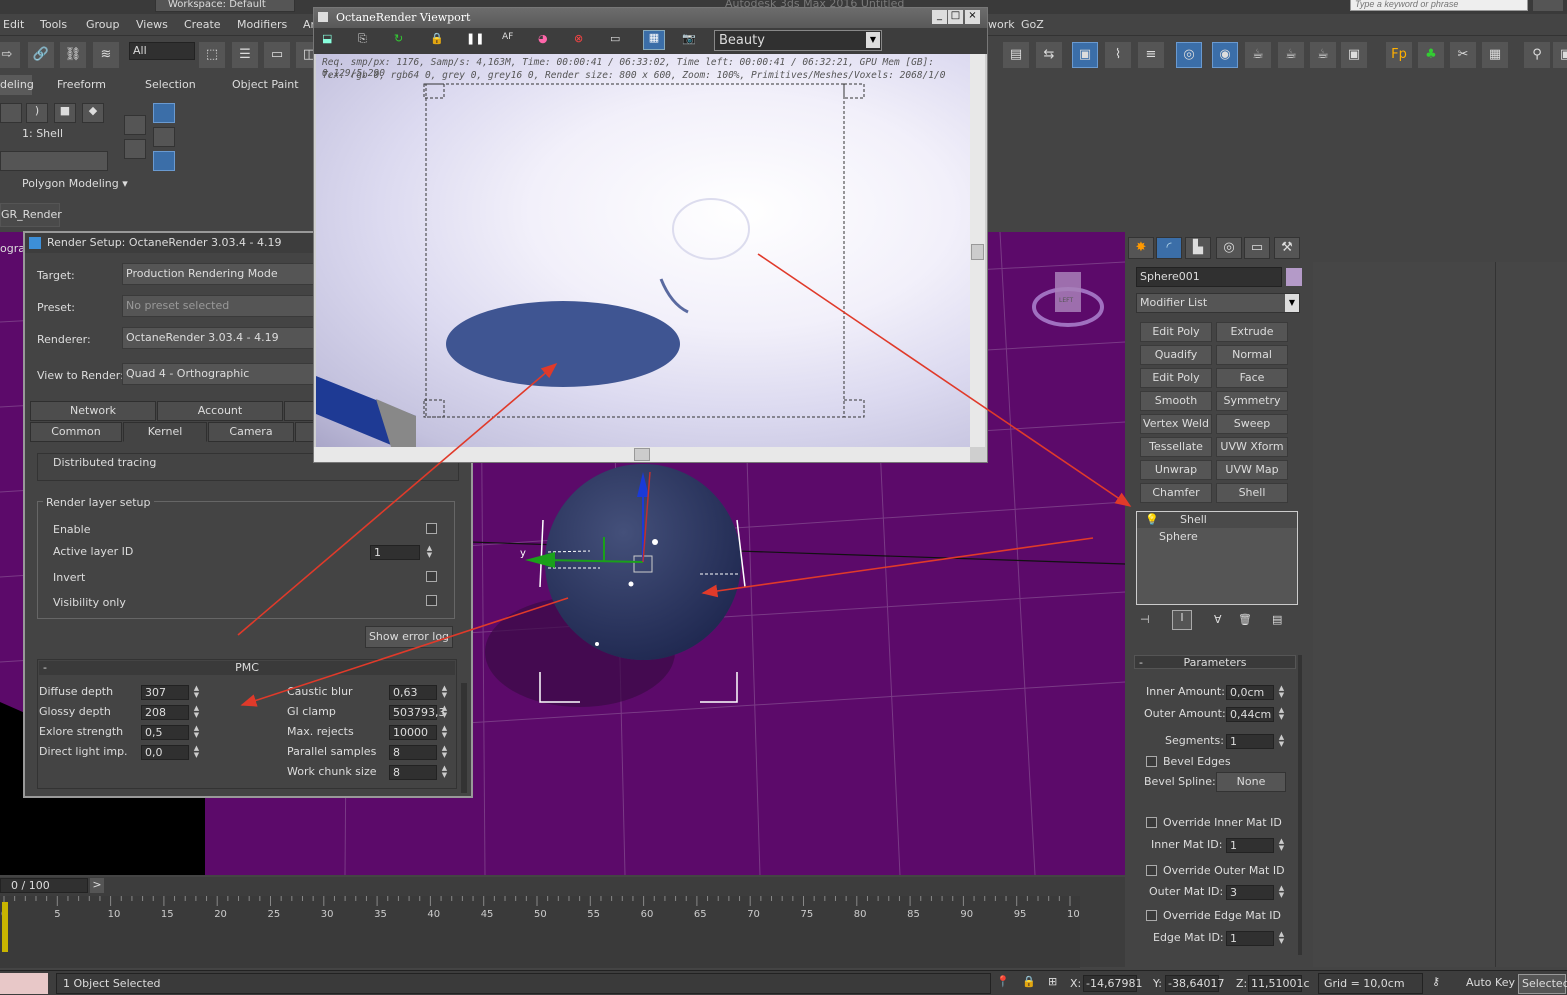 This screenshot has height=995, width=1567. I want to click on modifier-button: Chamfer, so click(1176, 493).